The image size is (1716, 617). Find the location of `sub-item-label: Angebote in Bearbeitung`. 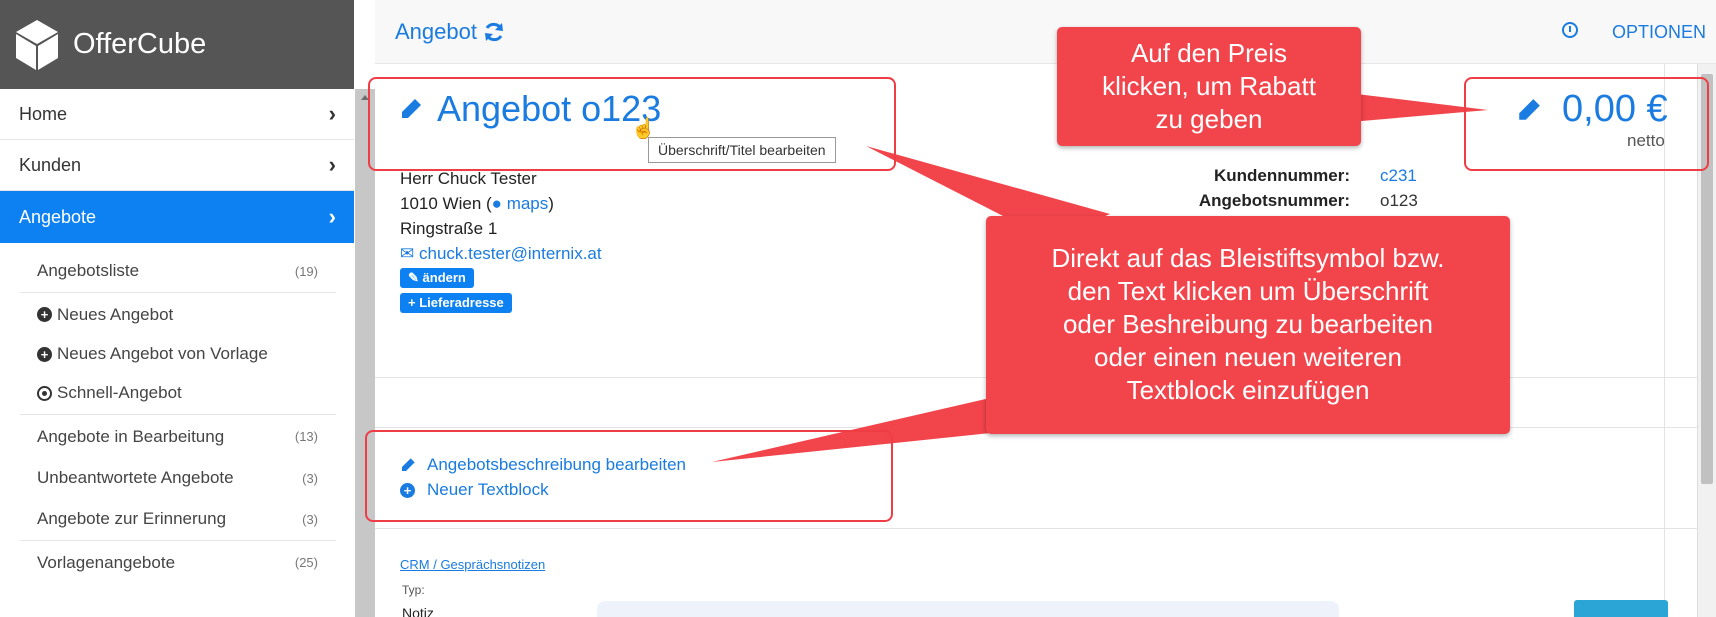

sub-item-label: Angebote in Bearbeitung is located at coordinates (131, 436).